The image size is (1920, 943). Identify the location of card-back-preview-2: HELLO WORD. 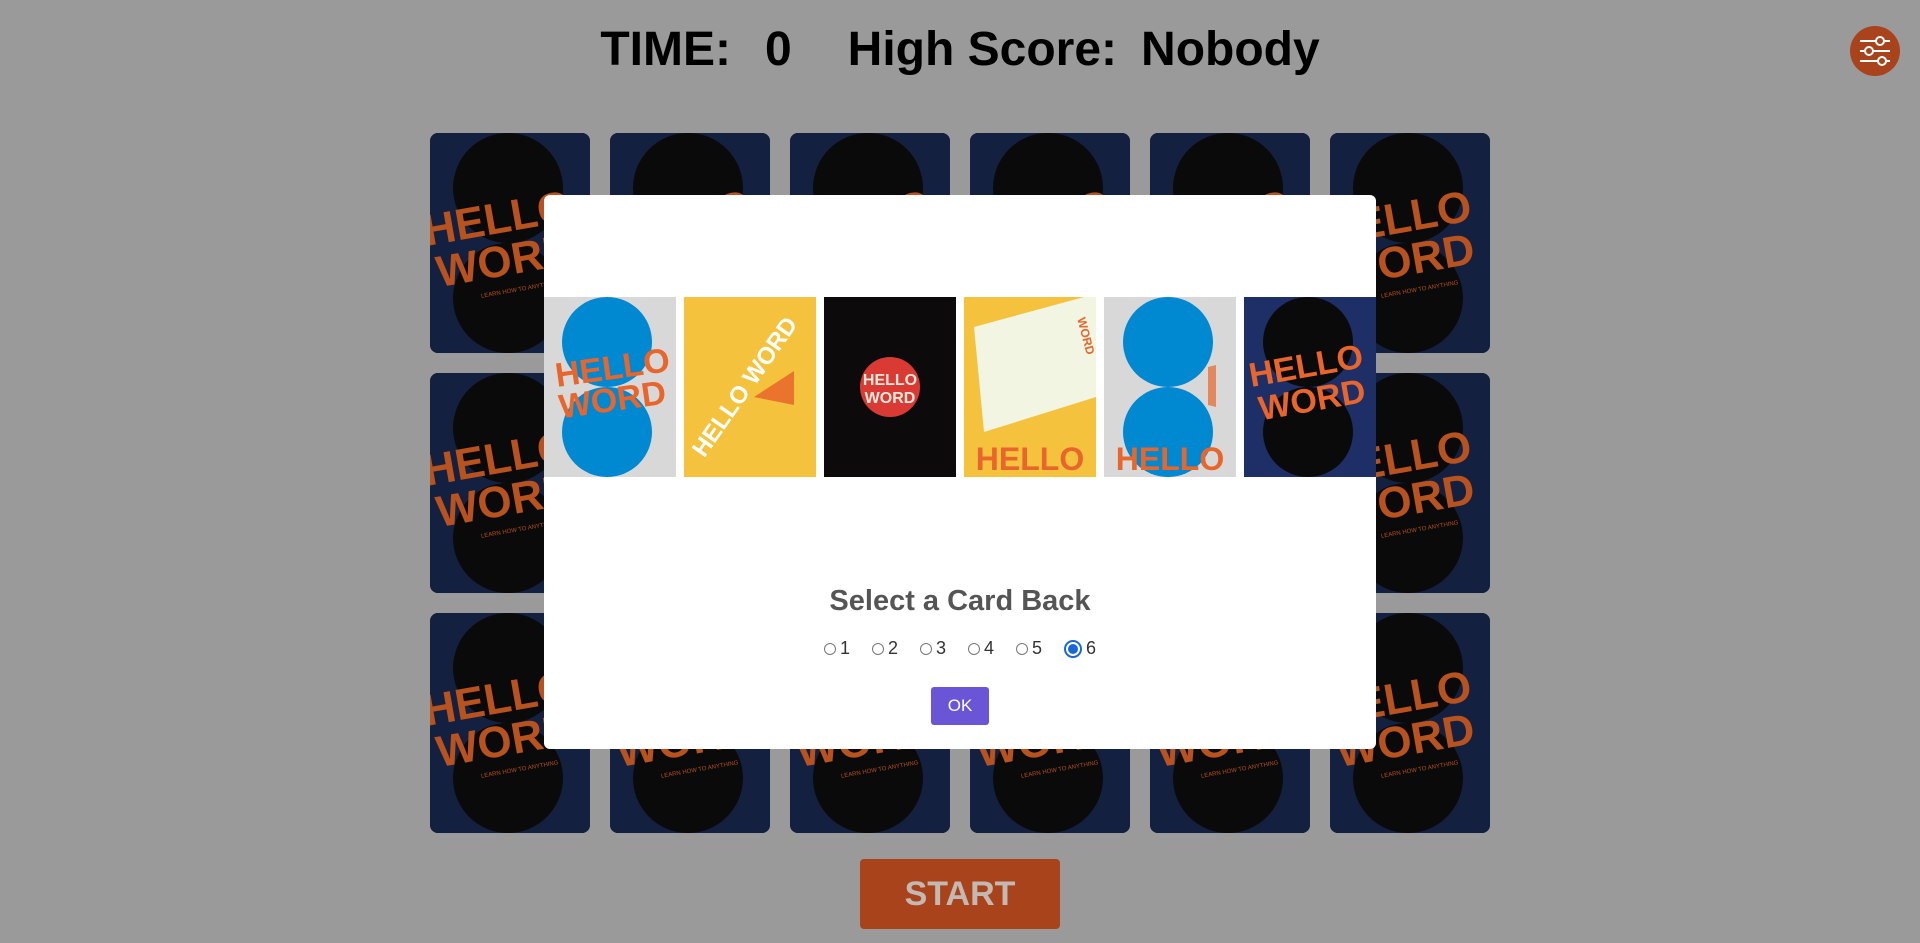
(750, 387).